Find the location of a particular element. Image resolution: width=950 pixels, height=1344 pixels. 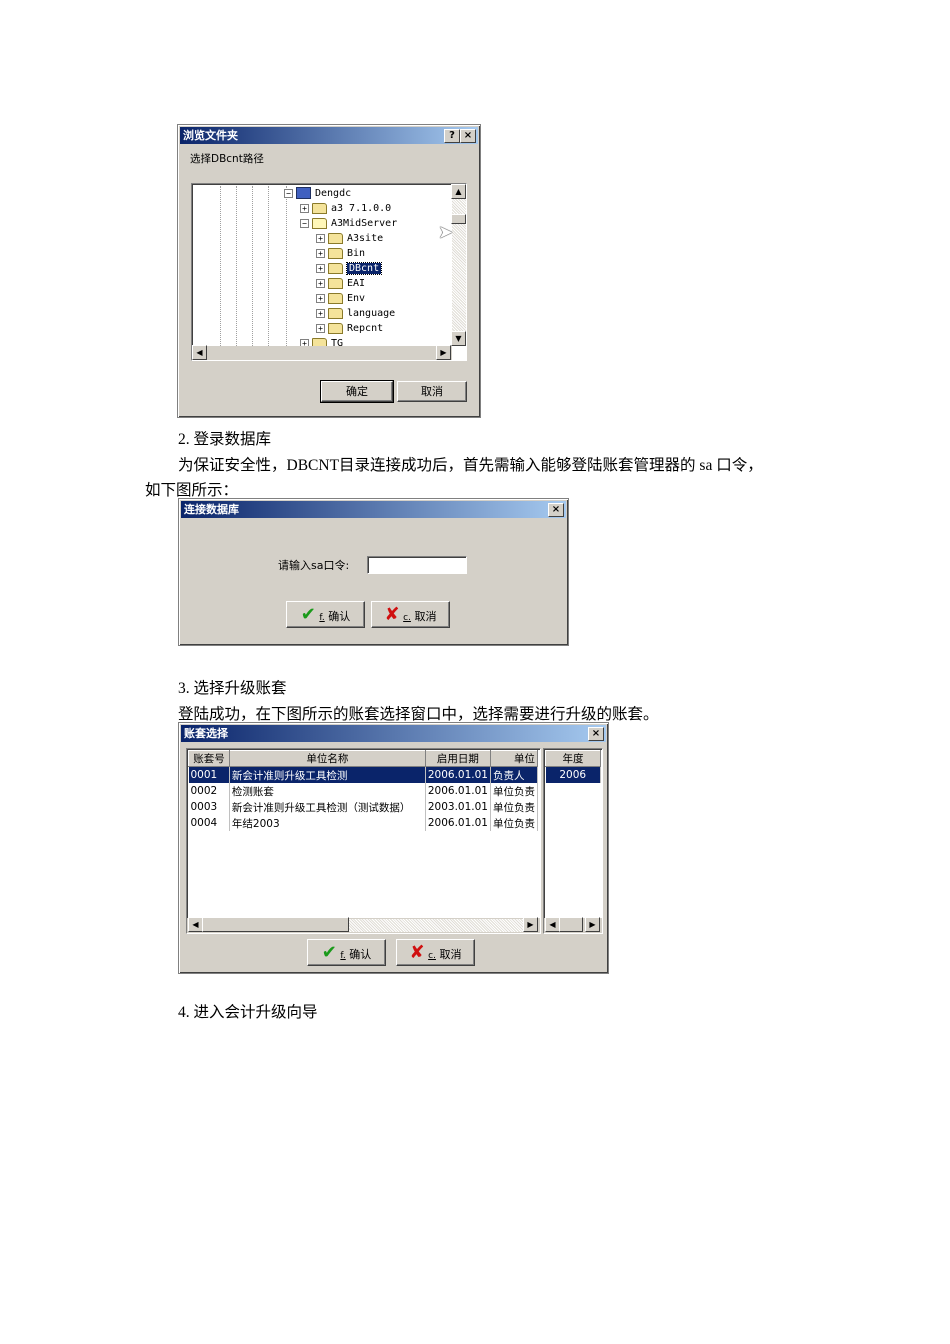

cross-icon: ✘ is located at coordinates (392, 614).